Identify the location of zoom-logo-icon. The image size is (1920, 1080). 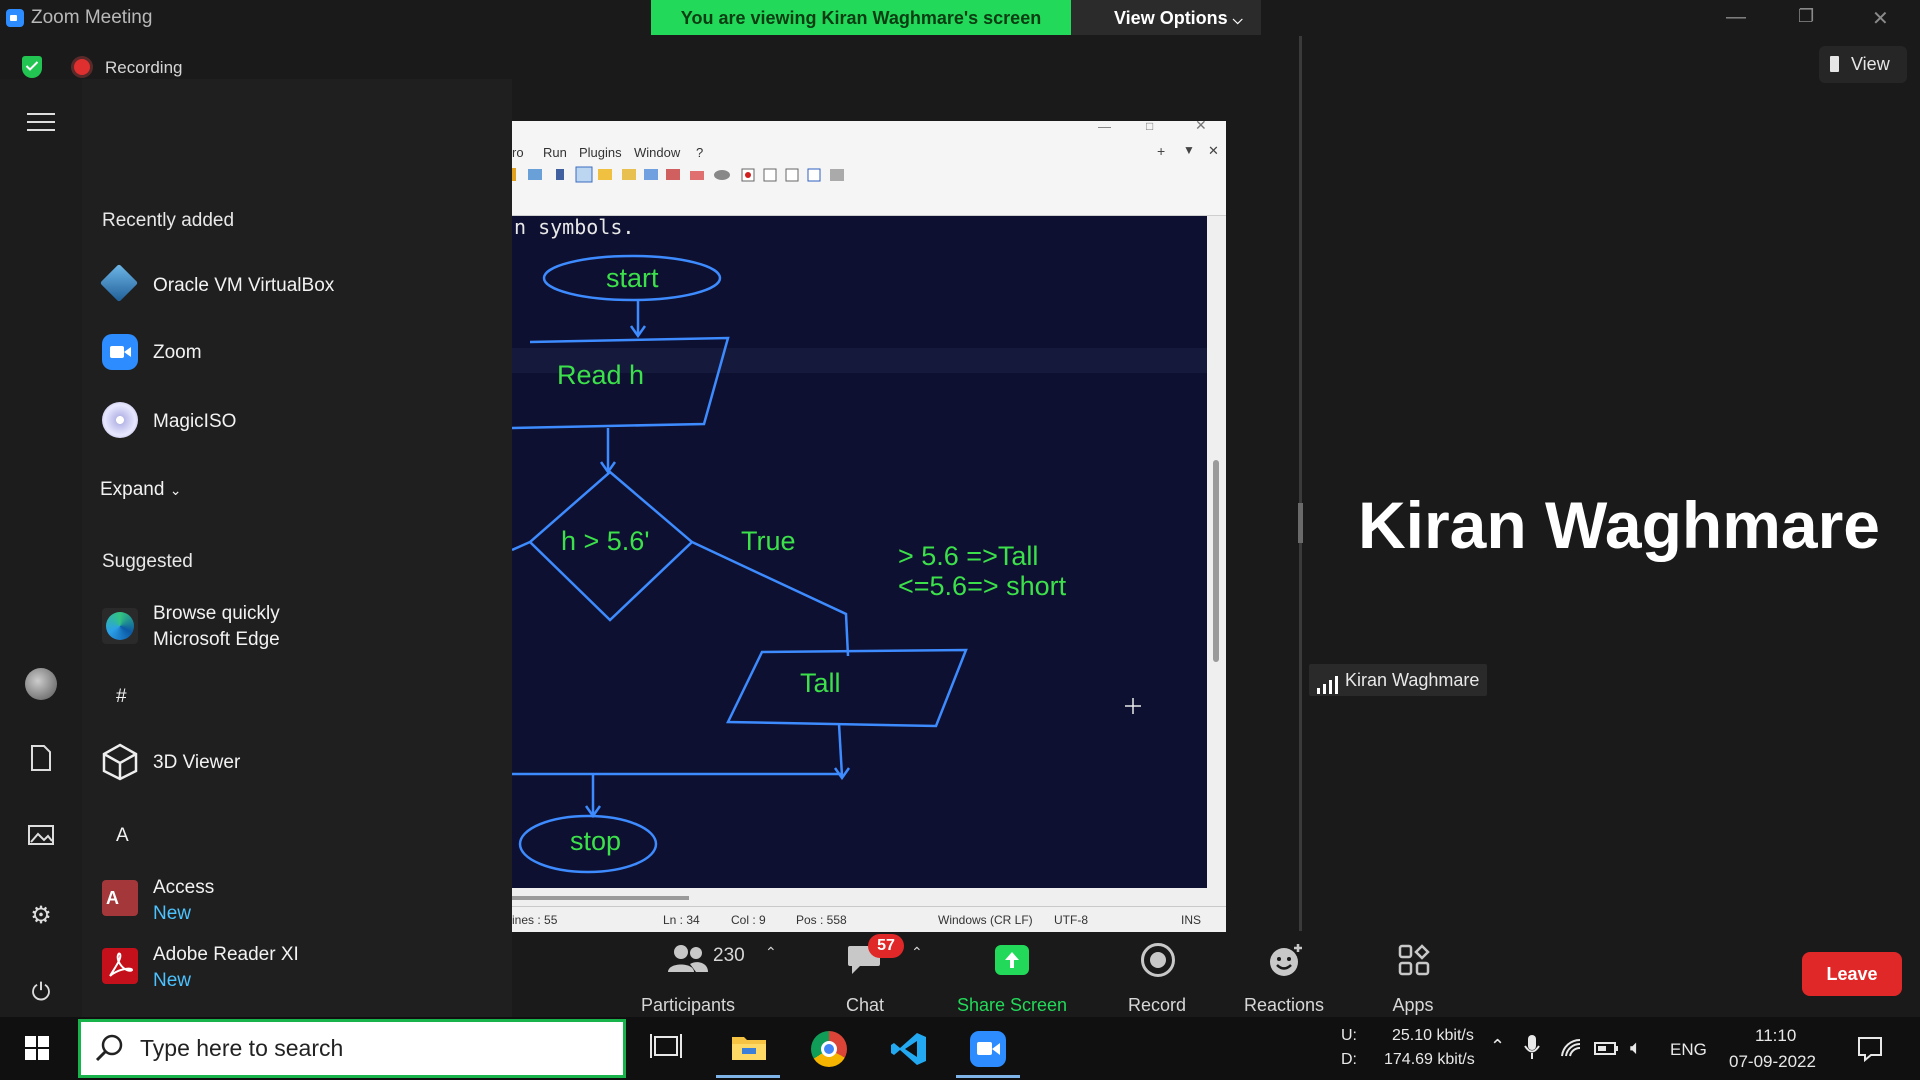
(15, 18).